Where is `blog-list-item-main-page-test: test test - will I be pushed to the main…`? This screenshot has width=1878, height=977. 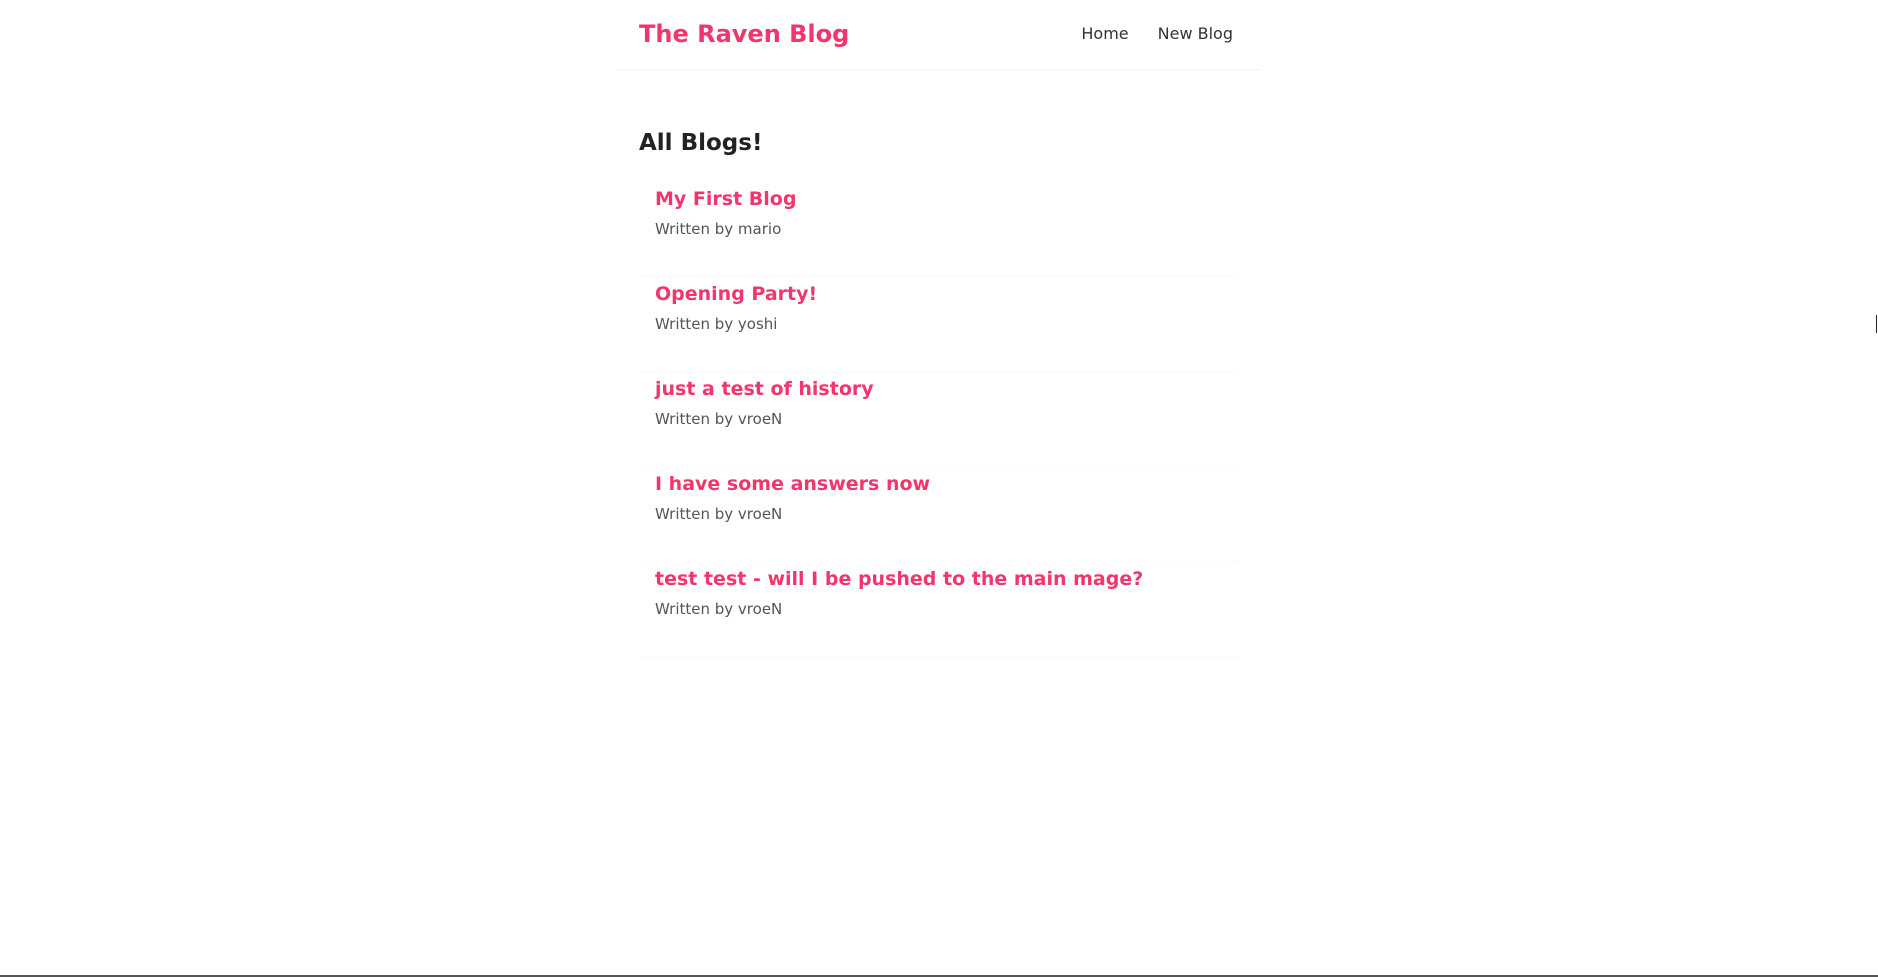 blog-list-item-main-page-test: test test - will I be pushed to the main… is located at coordinates (939, 609).